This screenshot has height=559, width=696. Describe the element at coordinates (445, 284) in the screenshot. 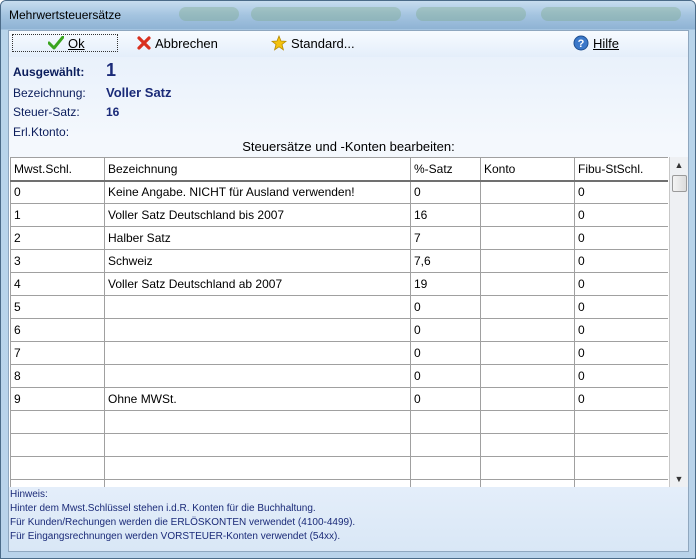

I see `cell-satz: 19` at that location.